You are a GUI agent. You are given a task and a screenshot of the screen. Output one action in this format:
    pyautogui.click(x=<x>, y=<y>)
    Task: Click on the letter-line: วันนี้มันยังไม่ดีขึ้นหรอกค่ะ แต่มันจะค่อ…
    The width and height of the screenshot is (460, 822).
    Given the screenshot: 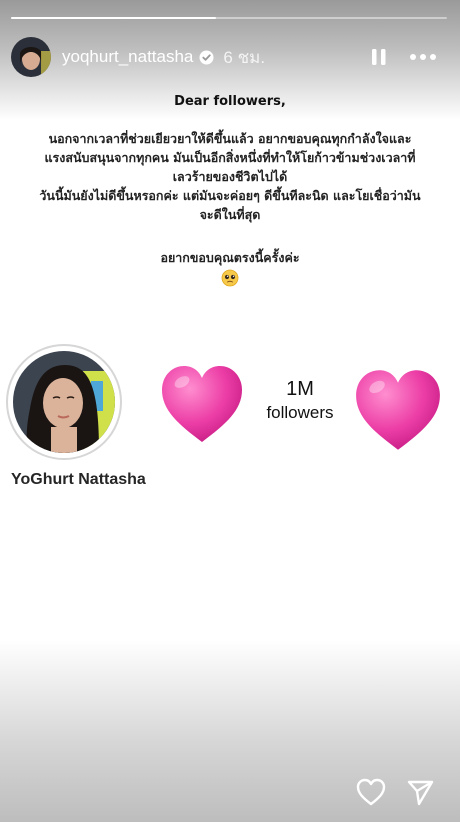 What is the action you would take?
    pyautogui.click(x=230, y=195)
    